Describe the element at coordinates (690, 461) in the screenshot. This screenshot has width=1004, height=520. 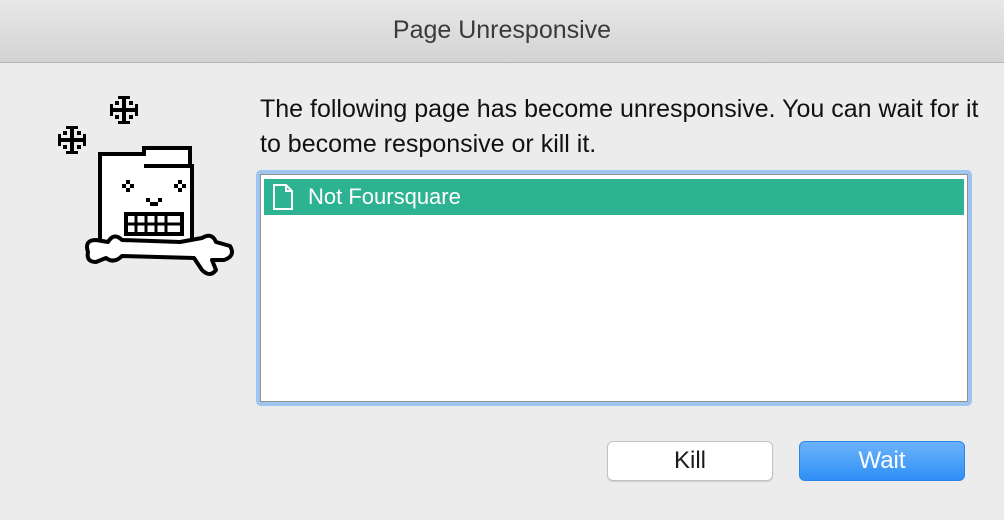
I see `kill-button: Kill` at that location.